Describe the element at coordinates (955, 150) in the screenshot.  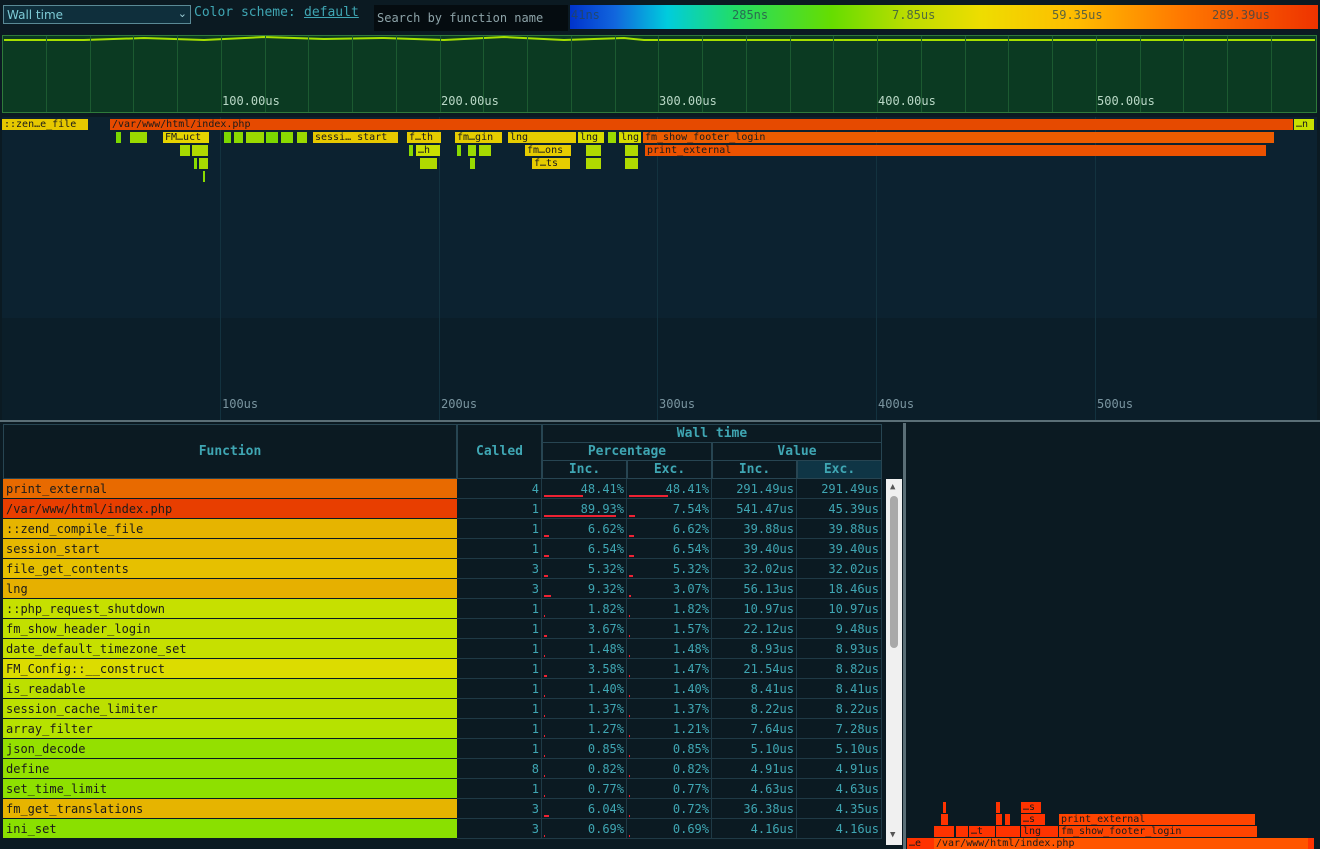
I see `flame-bar: print_external` at that location.